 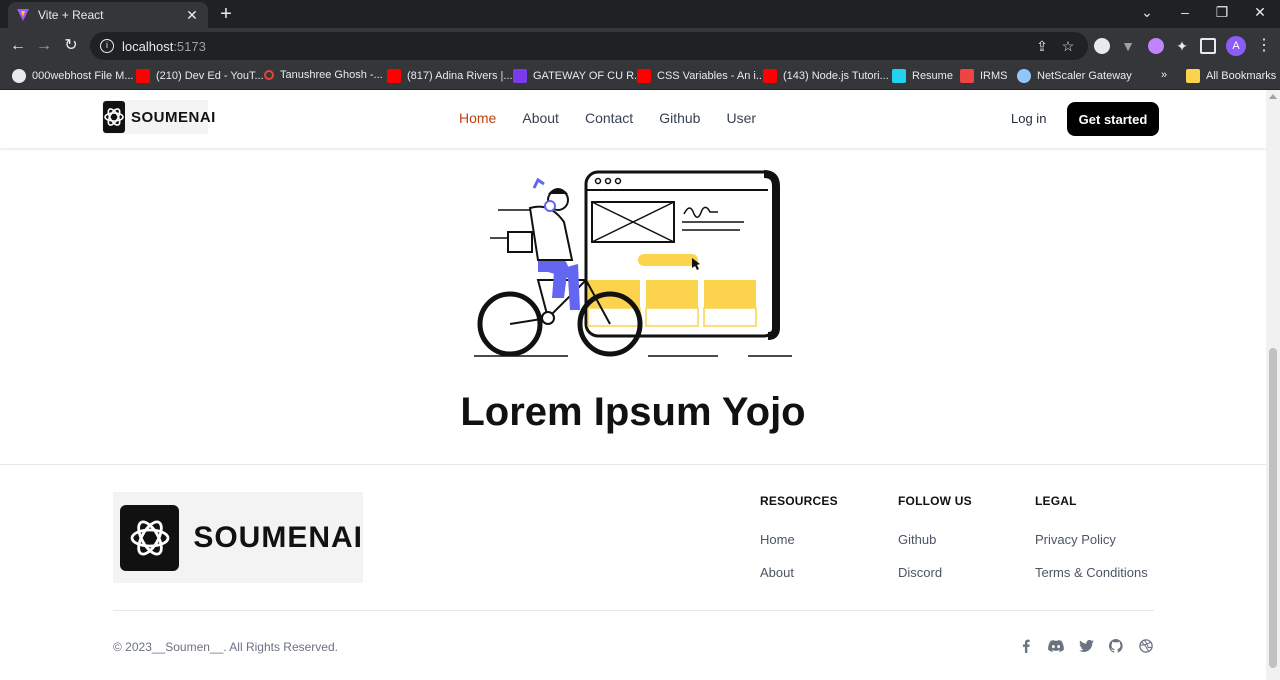 I want to click on extension-globe-icon, so click(x=1102, y=46).